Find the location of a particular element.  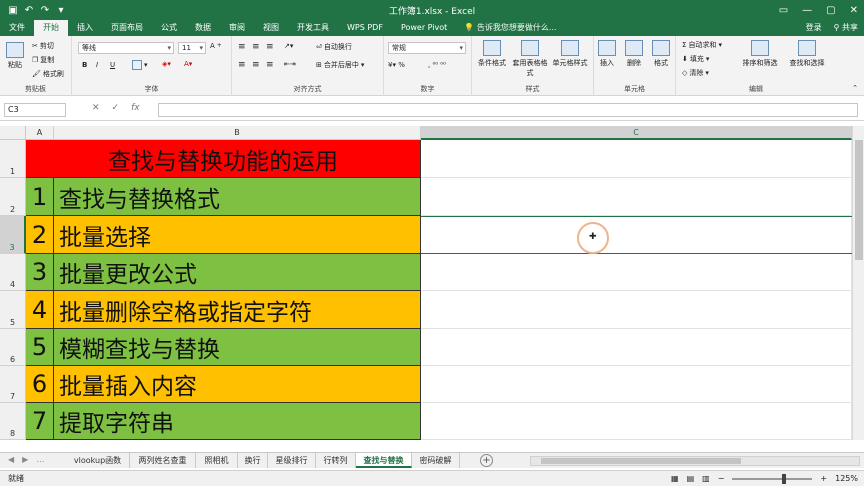

copy-button: ❐ 复制 is located at coordinates (43, 60).